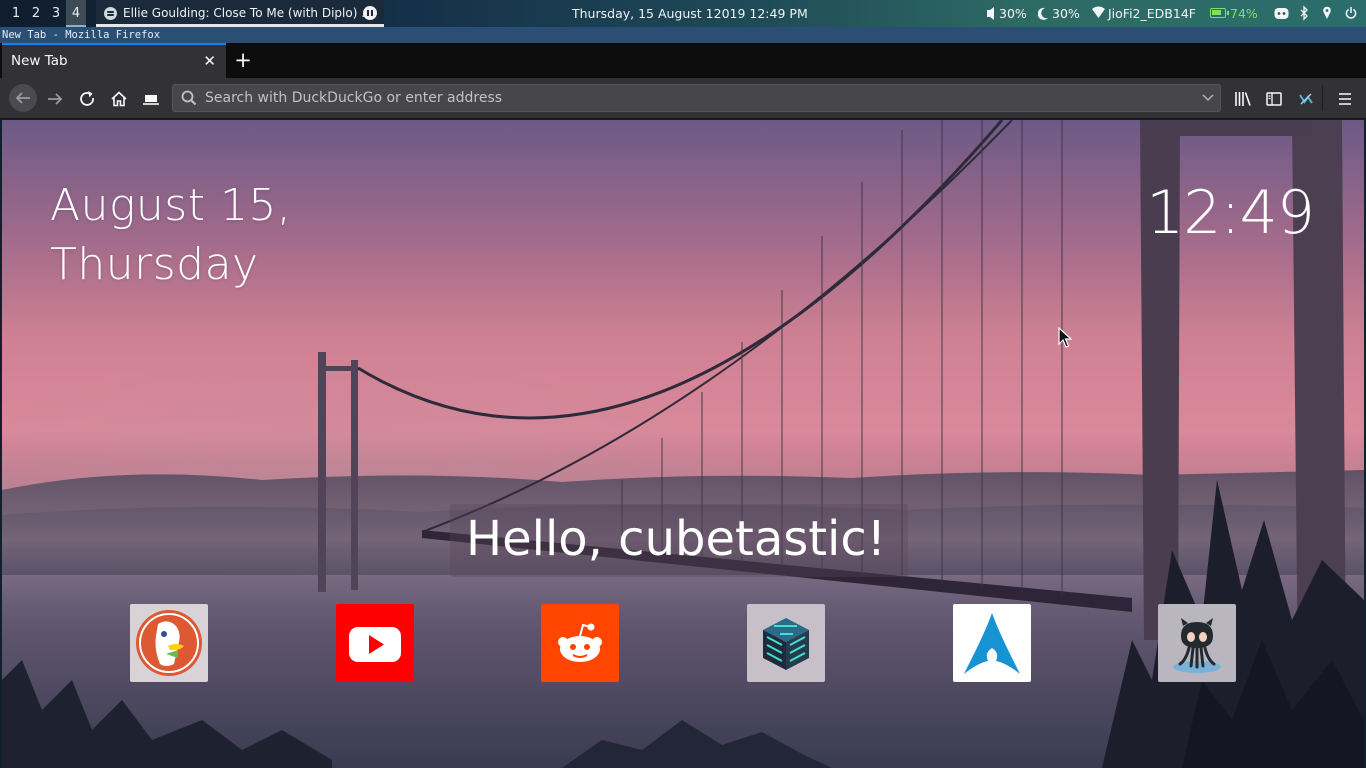 This screenshot has width=1366, height=768. I want to click on home-button, so click(119, 99).